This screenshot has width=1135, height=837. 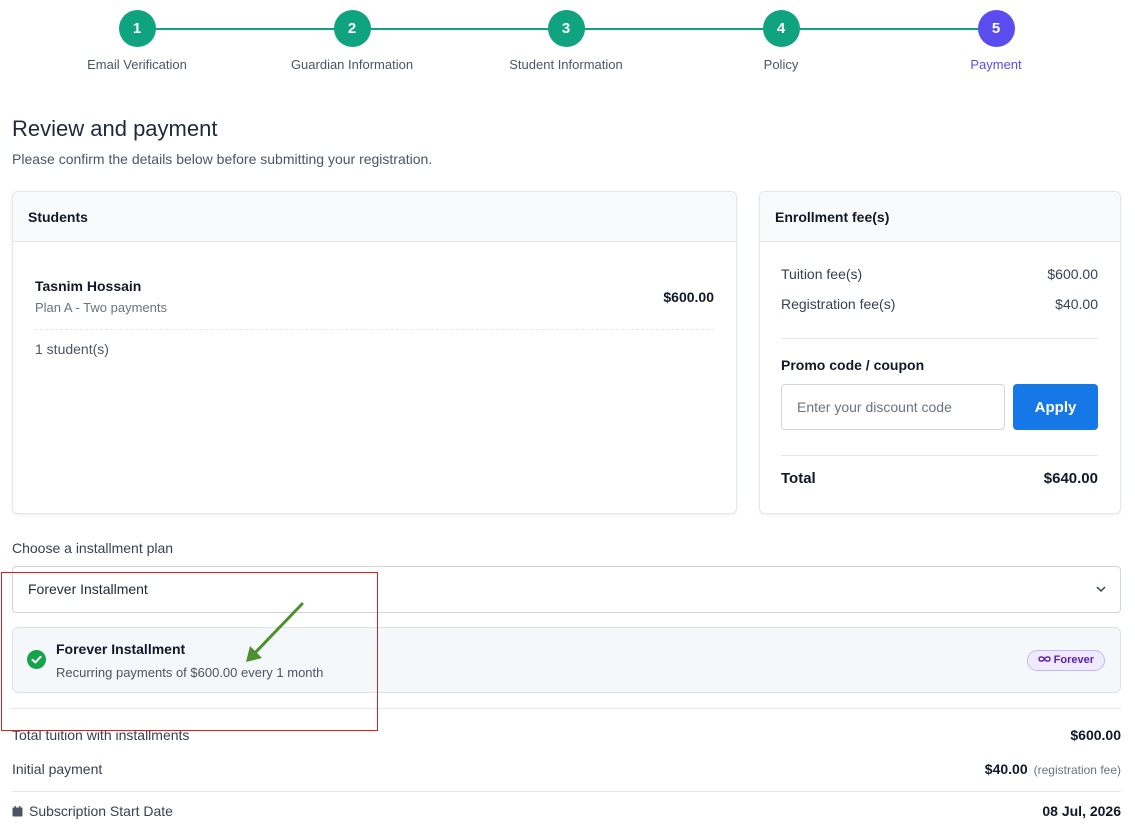 I want to click on students-card-title: Students, so click(x=374, y=217).